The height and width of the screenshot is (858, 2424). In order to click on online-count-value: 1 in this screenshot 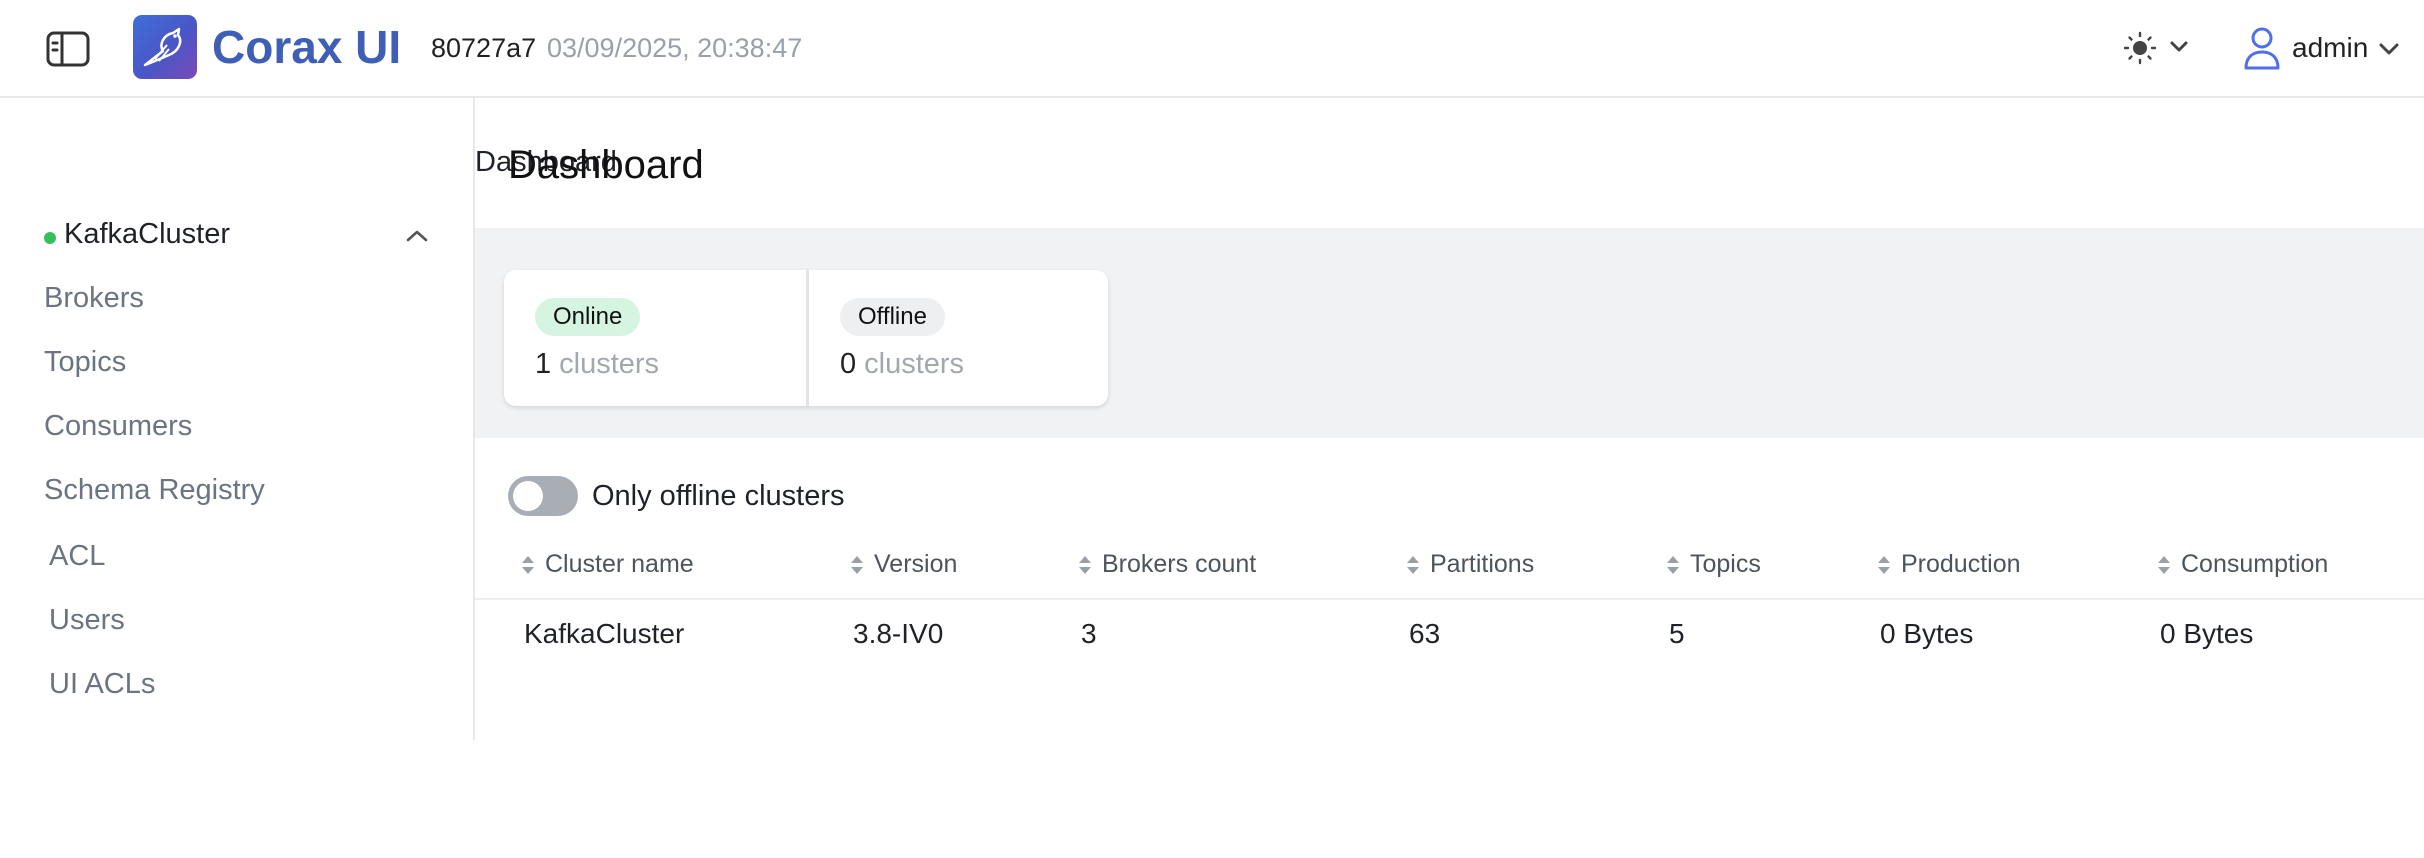, I will do `click(543, 364)`.